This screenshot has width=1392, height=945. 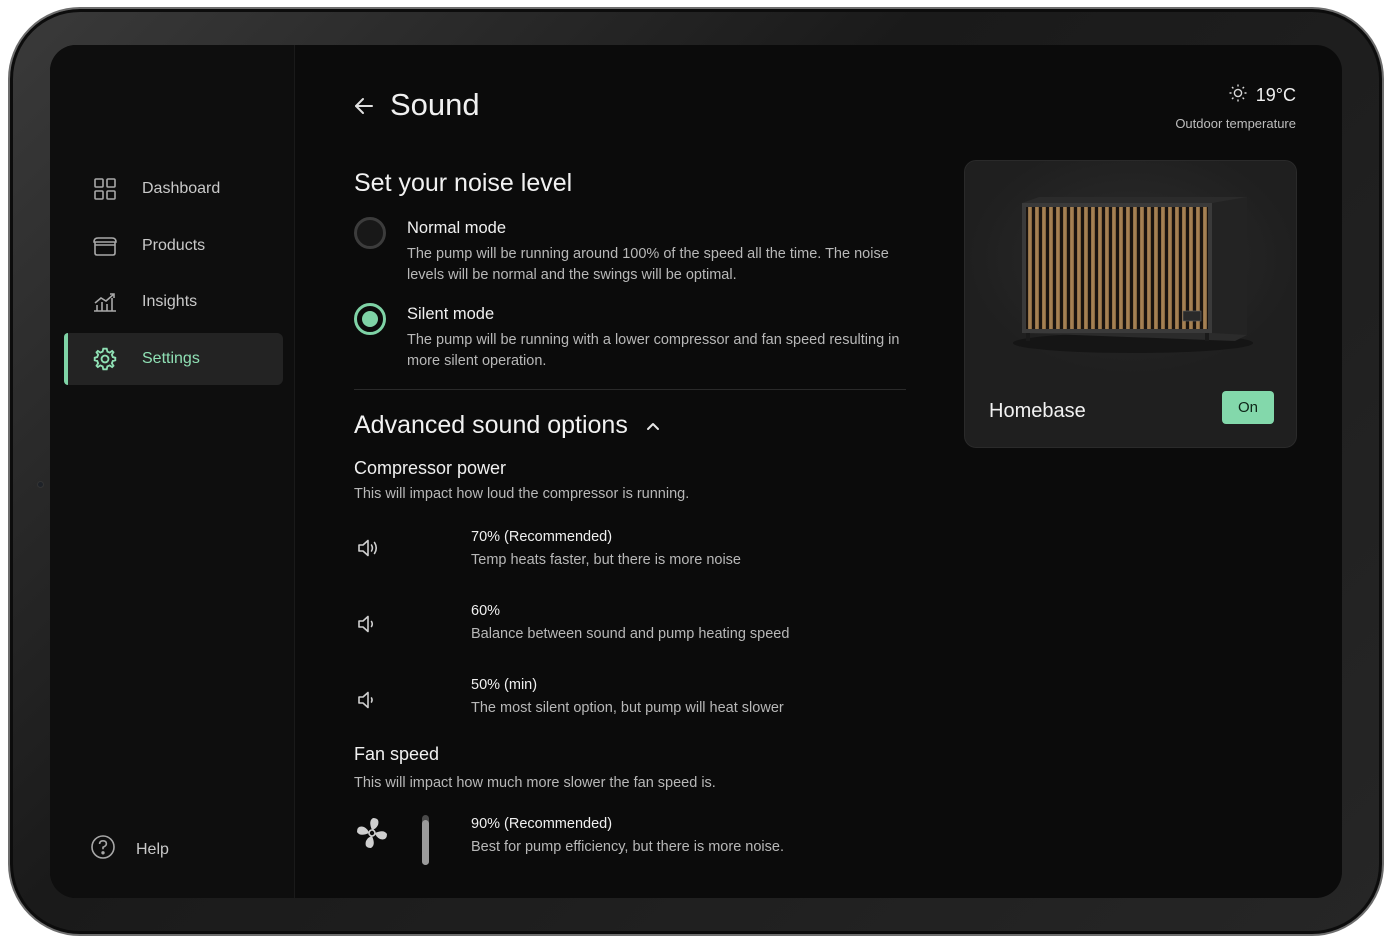 I want to click on silent-mode-radio, so click(x=370, y=319).